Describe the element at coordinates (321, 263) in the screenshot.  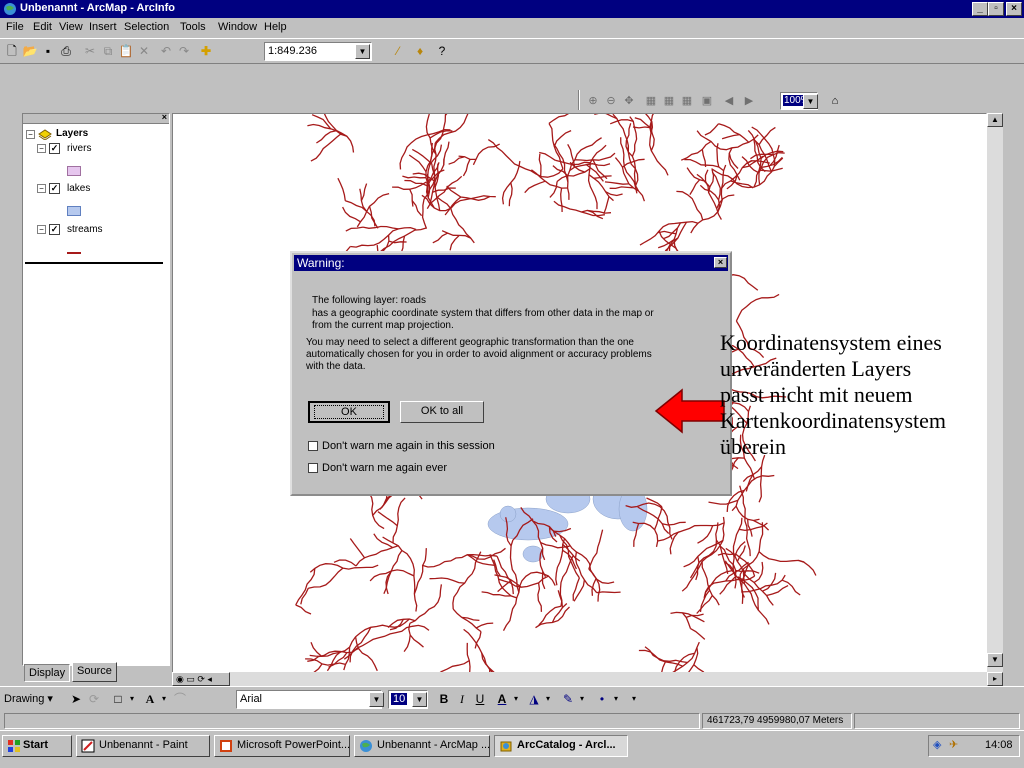
I see `dialog-title: Warning:` at that location.